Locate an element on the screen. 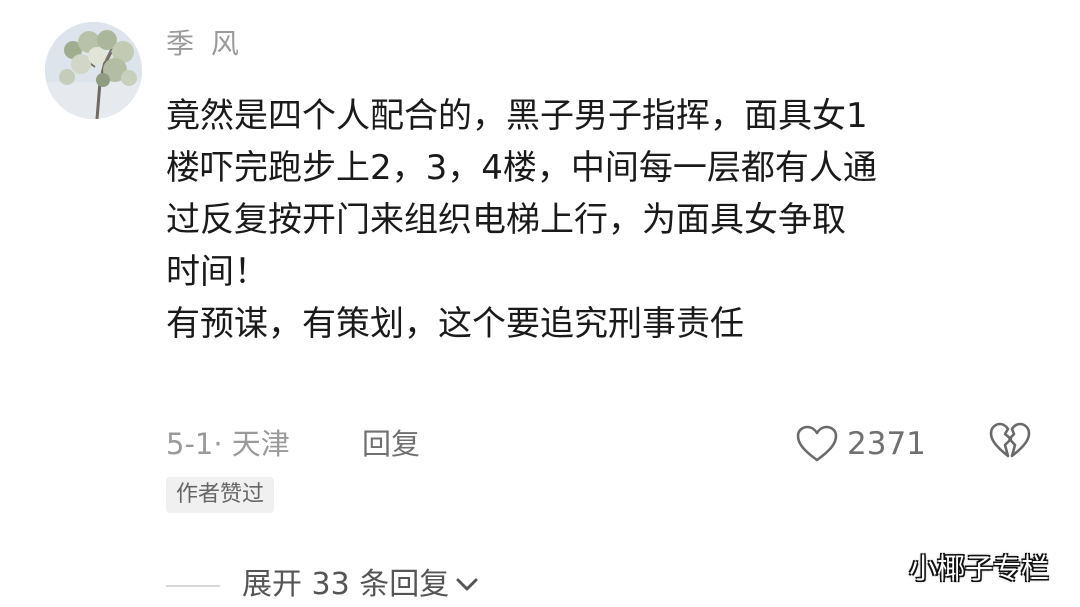  comment-date-location: 5-1· 天津 is located at coordinates (228, 444).